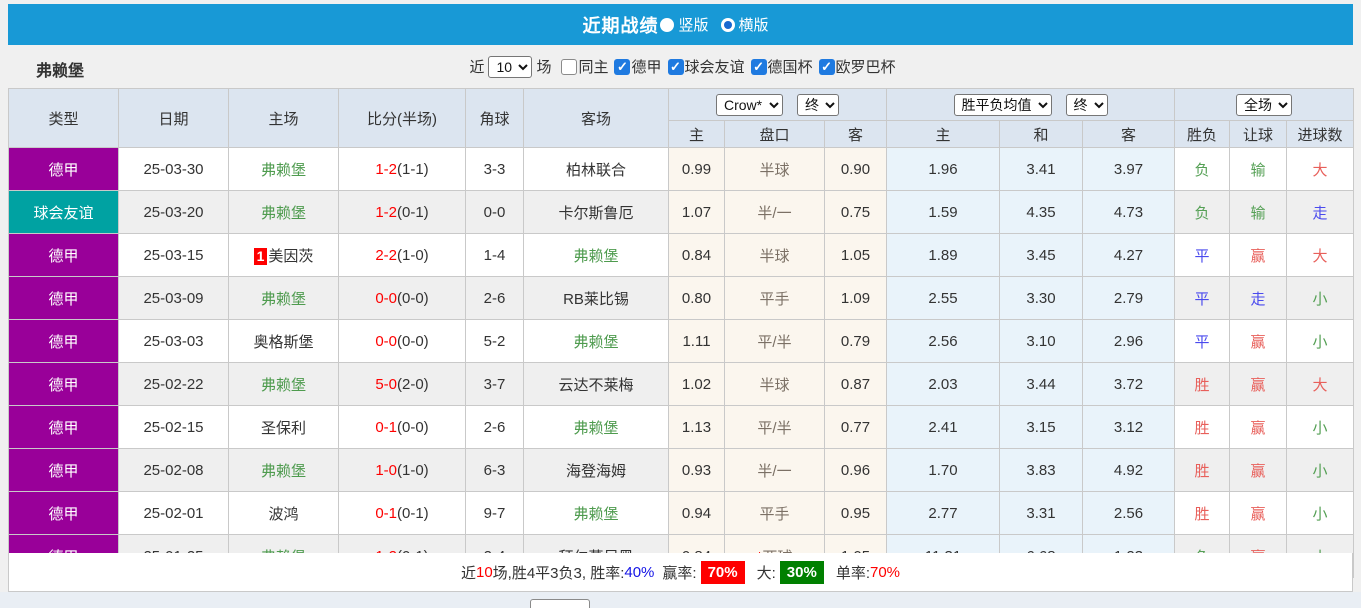 This screenshot has height=608, width=1361. Describe the element at coordinates (1202, 212) in the screenshot. I see `result-wdl: 负` at that location.